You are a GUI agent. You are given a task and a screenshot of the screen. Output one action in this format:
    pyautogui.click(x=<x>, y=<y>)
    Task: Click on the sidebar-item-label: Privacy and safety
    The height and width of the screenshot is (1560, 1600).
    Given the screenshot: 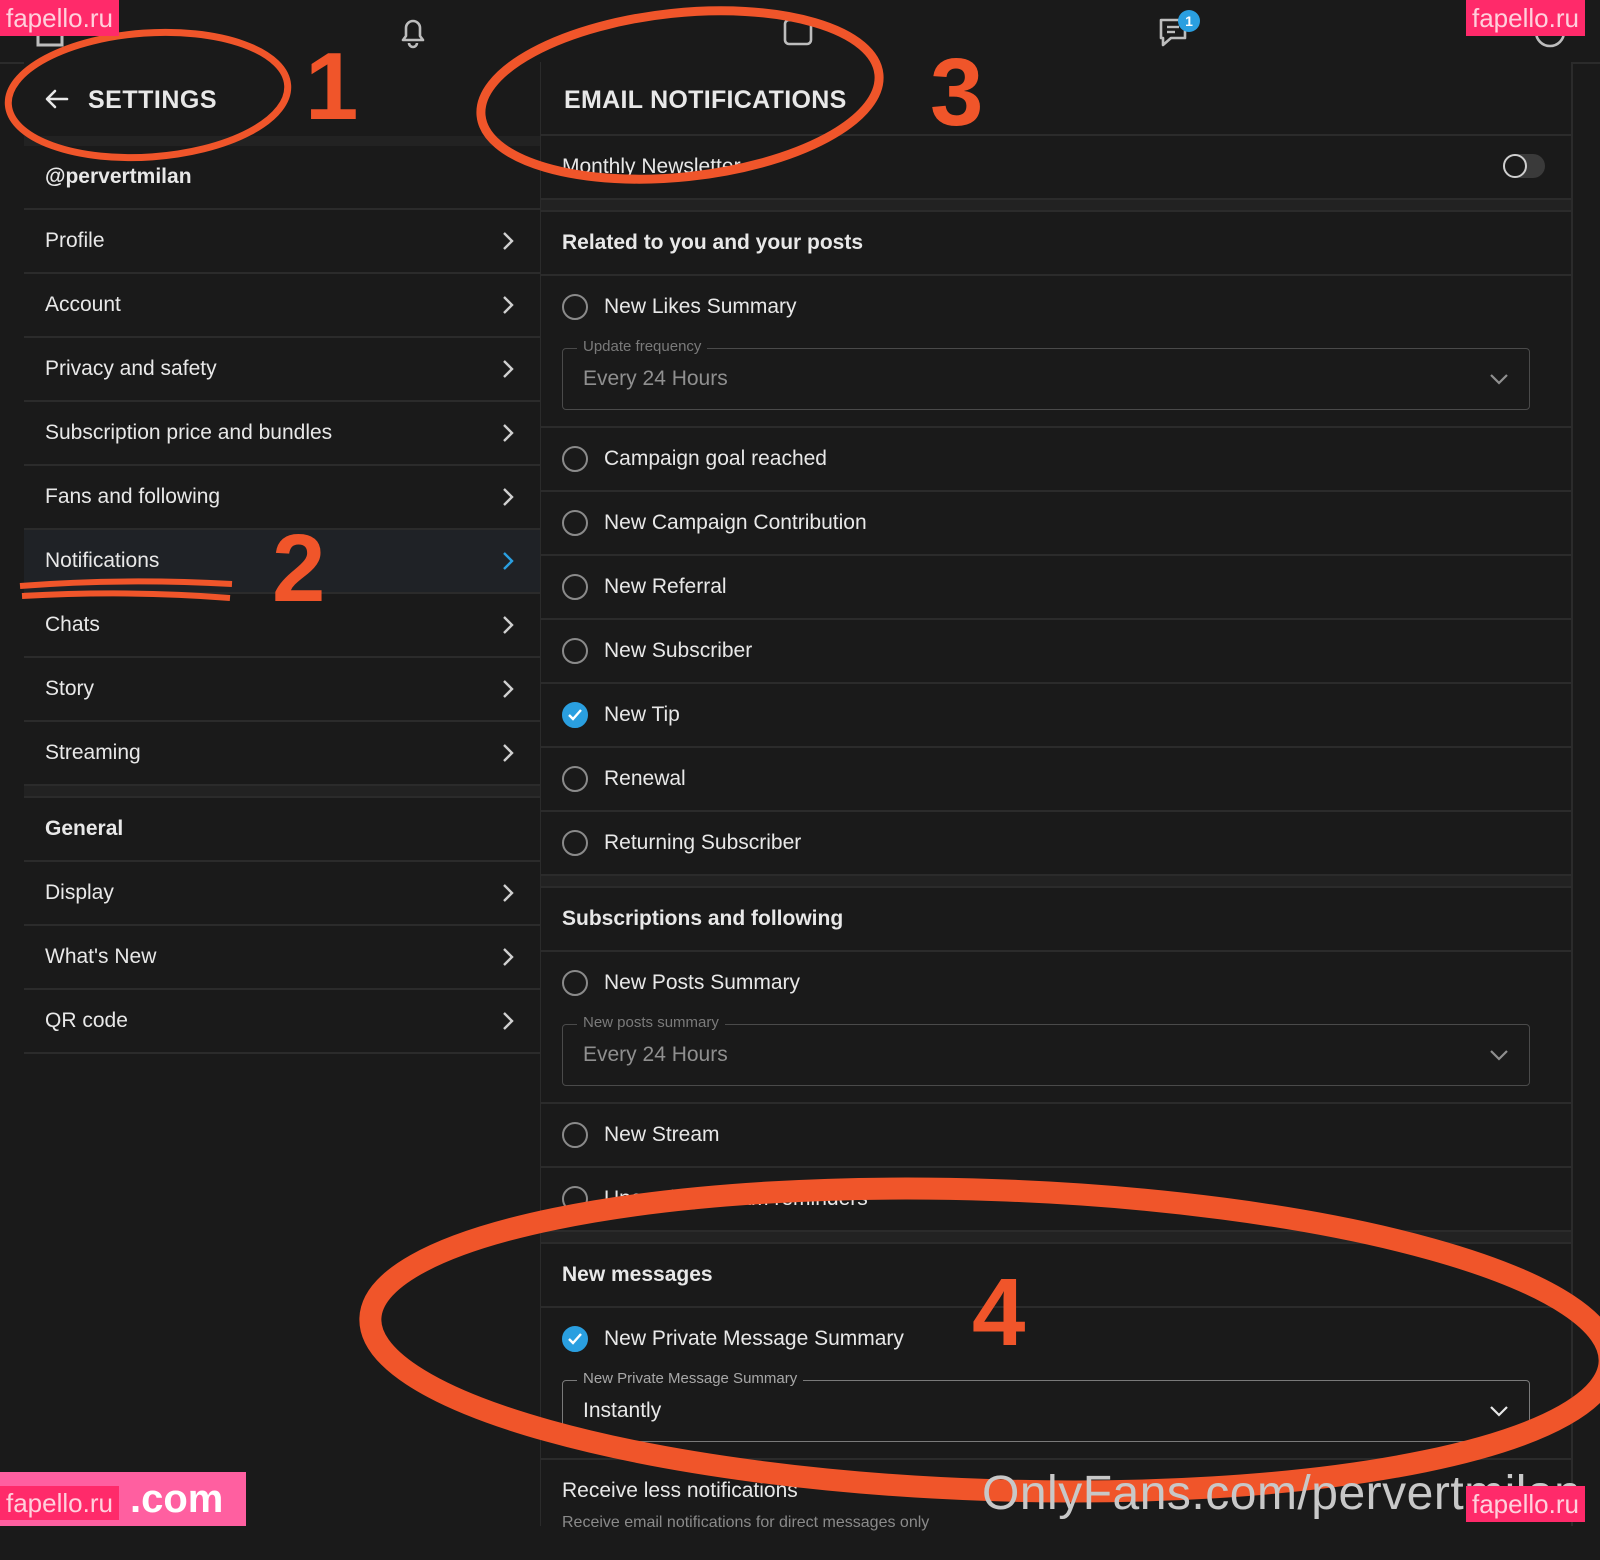 What is the action you would take?
    pyautogui.click(x=131, y=369)
    